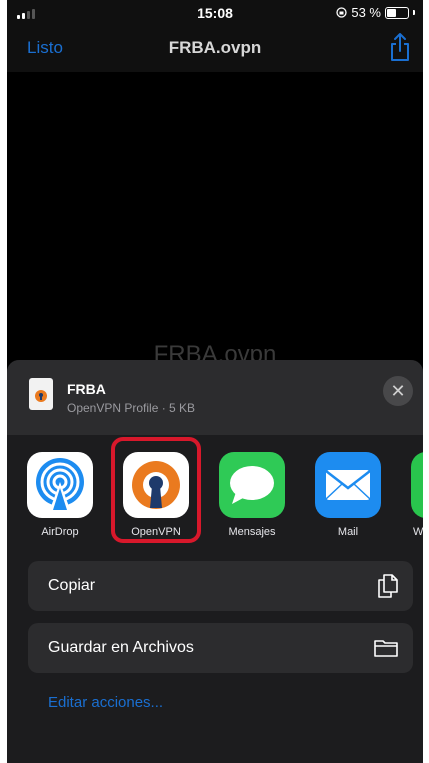 This screenshot has height=763, width=429. I want to click on share-icon, so click(400, 47).